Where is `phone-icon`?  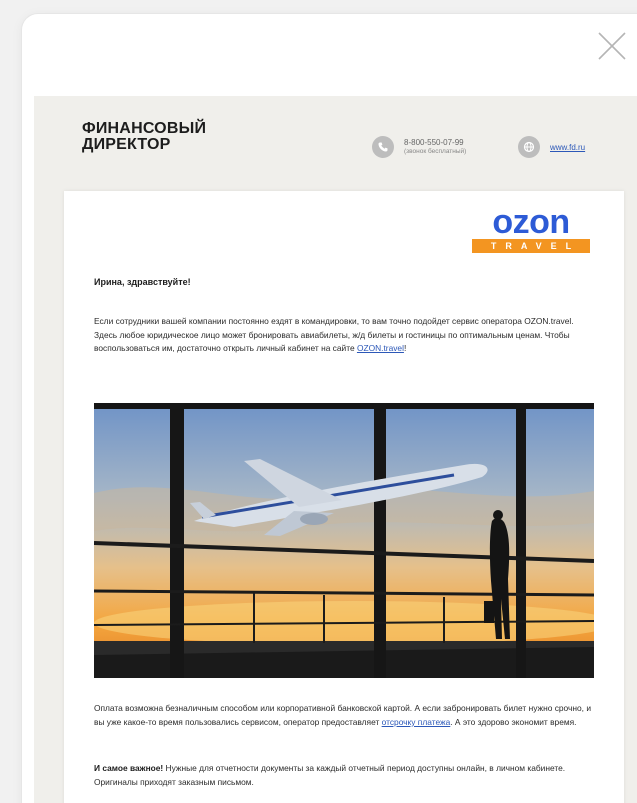
phone-icon is located at coordinates (383, 147).